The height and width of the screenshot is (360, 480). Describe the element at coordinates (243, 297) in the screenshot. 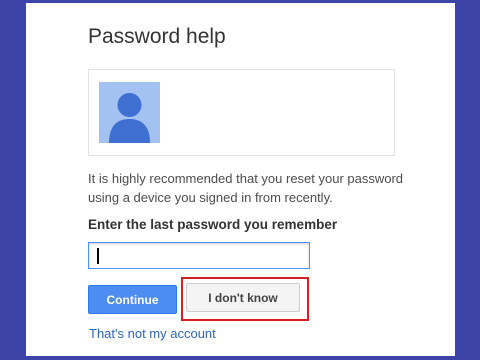

I see `dont-know-button: I don't know` at that location.